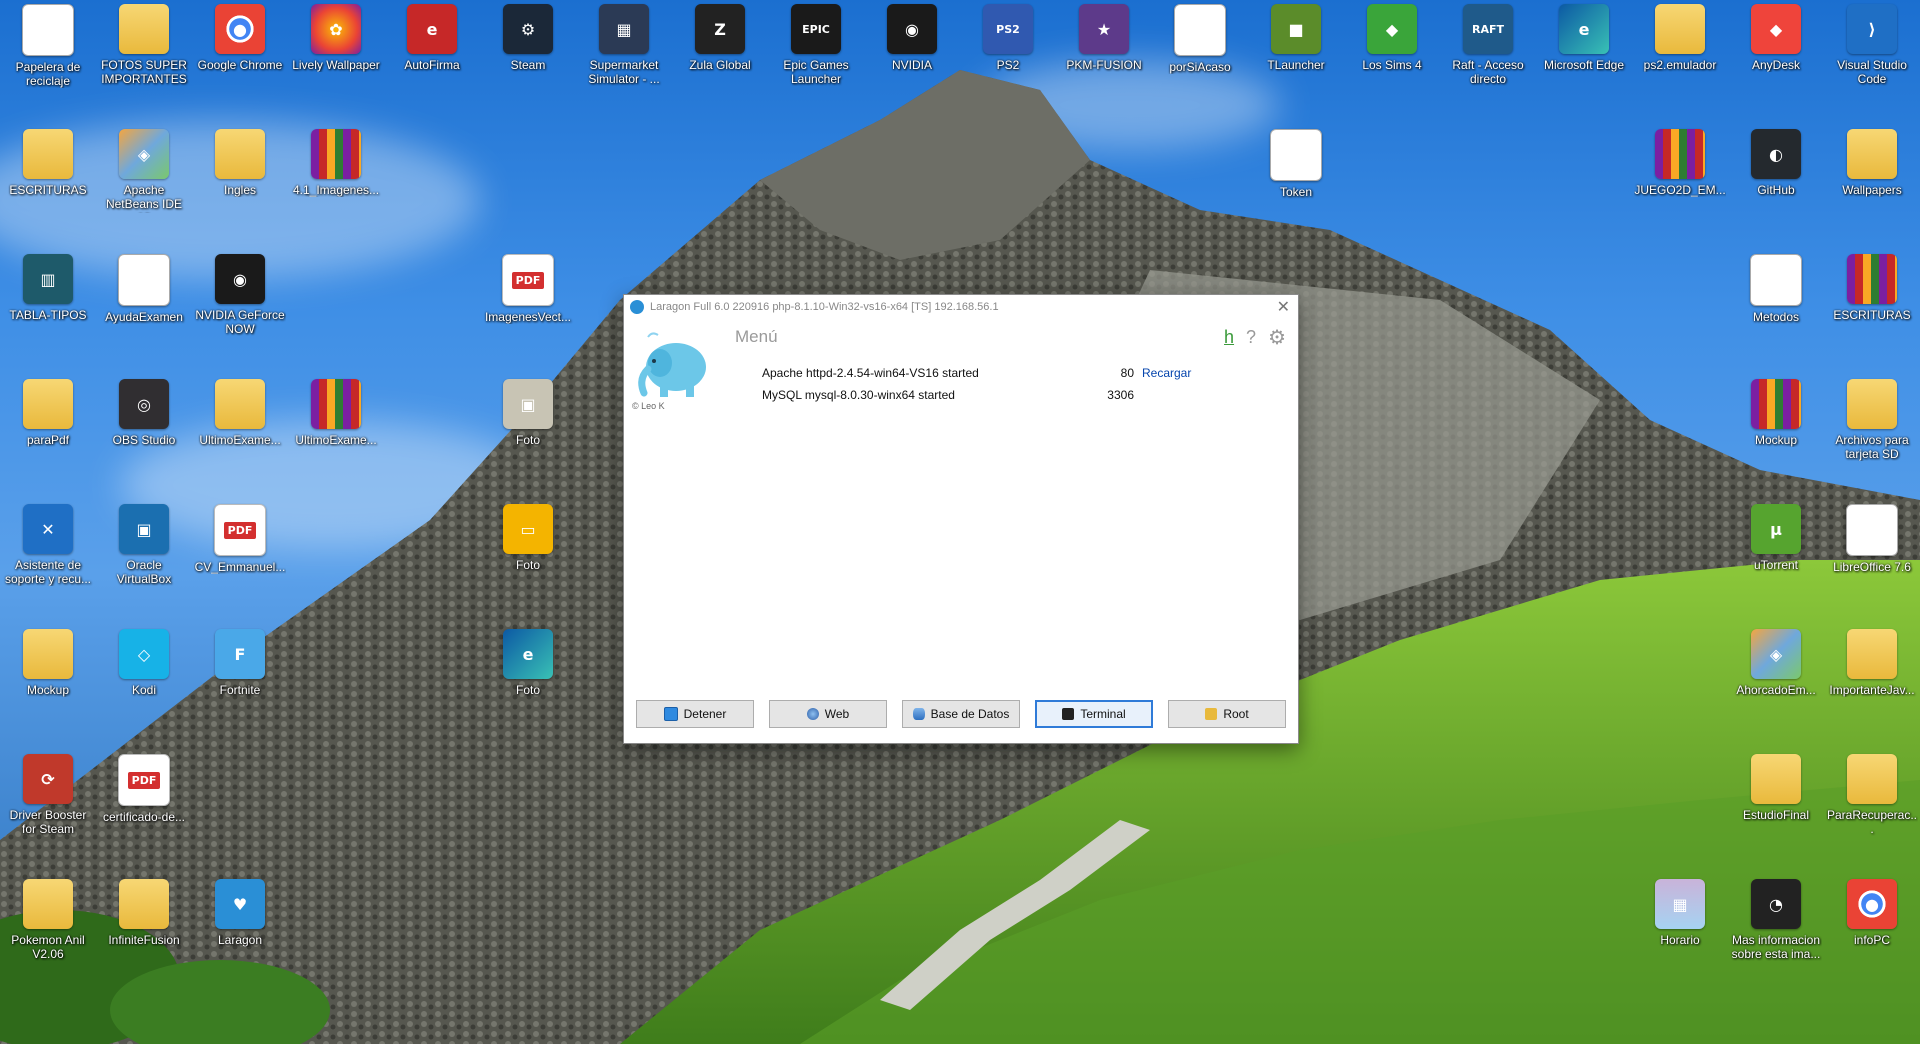 The height and width of the screenshot is (1044, 1920). I want to click on desktop-icon: ▭ Foto, so click(528, 538).